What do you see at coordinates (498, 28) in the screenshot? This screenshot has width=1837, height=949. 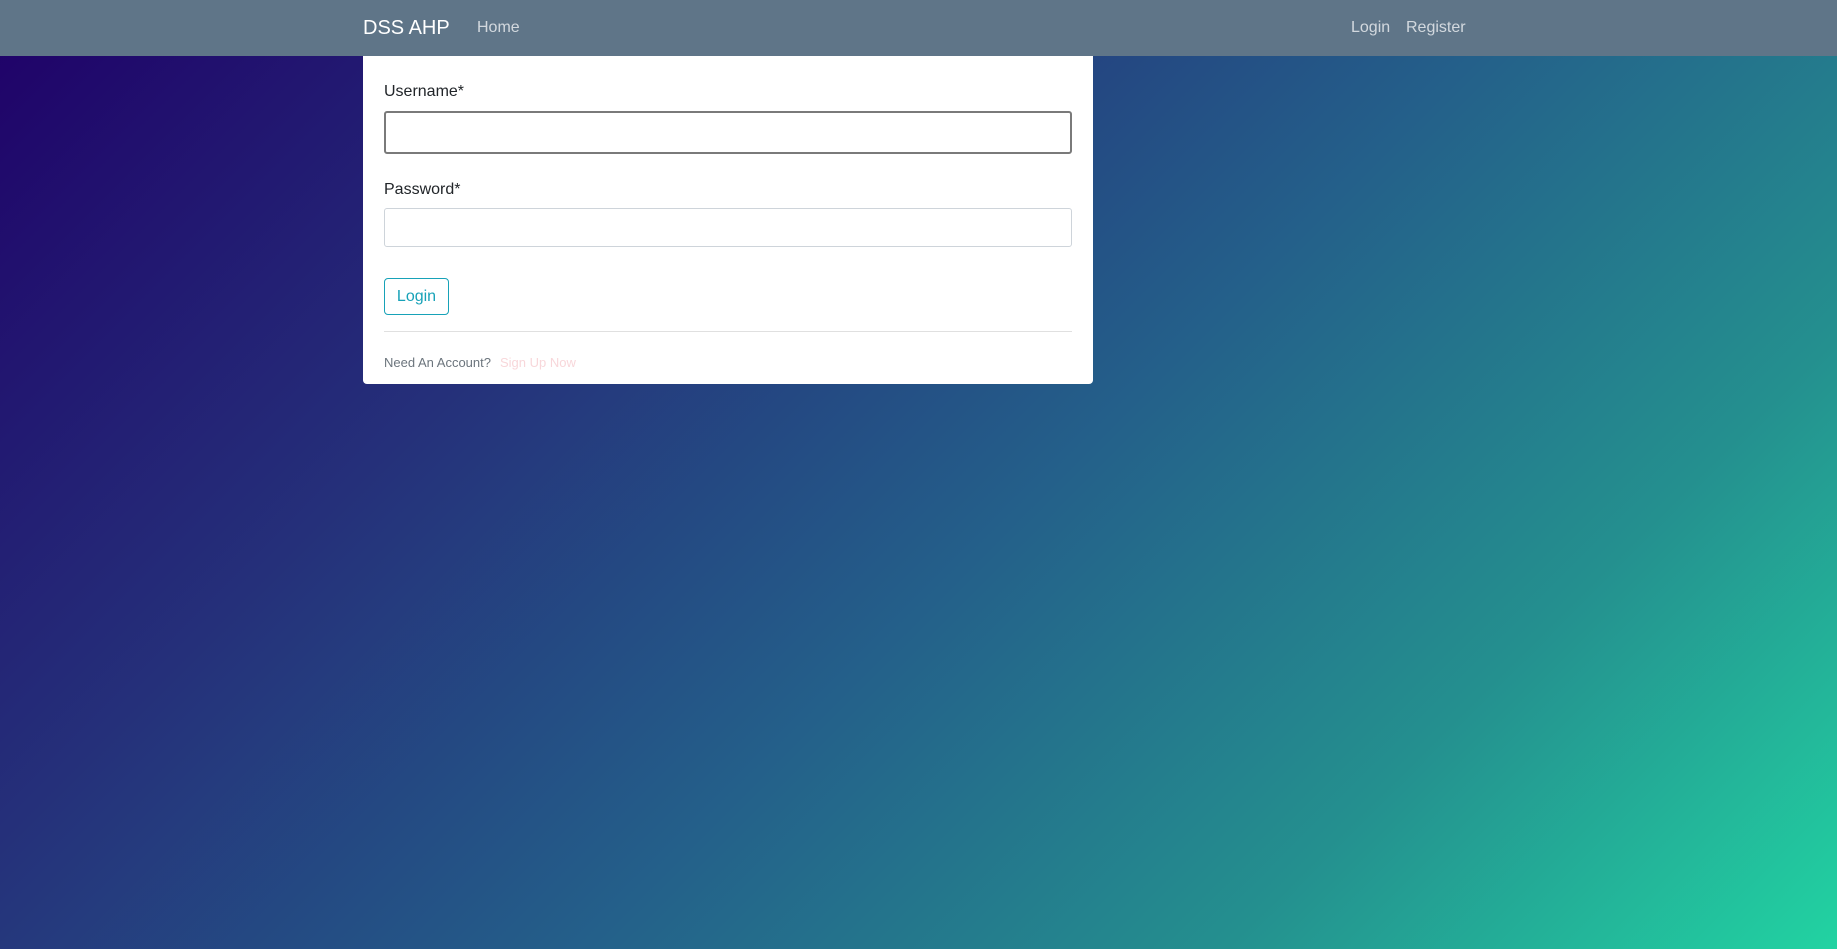 I see `nav-link-home: Home` at bounding box center [498, 28].